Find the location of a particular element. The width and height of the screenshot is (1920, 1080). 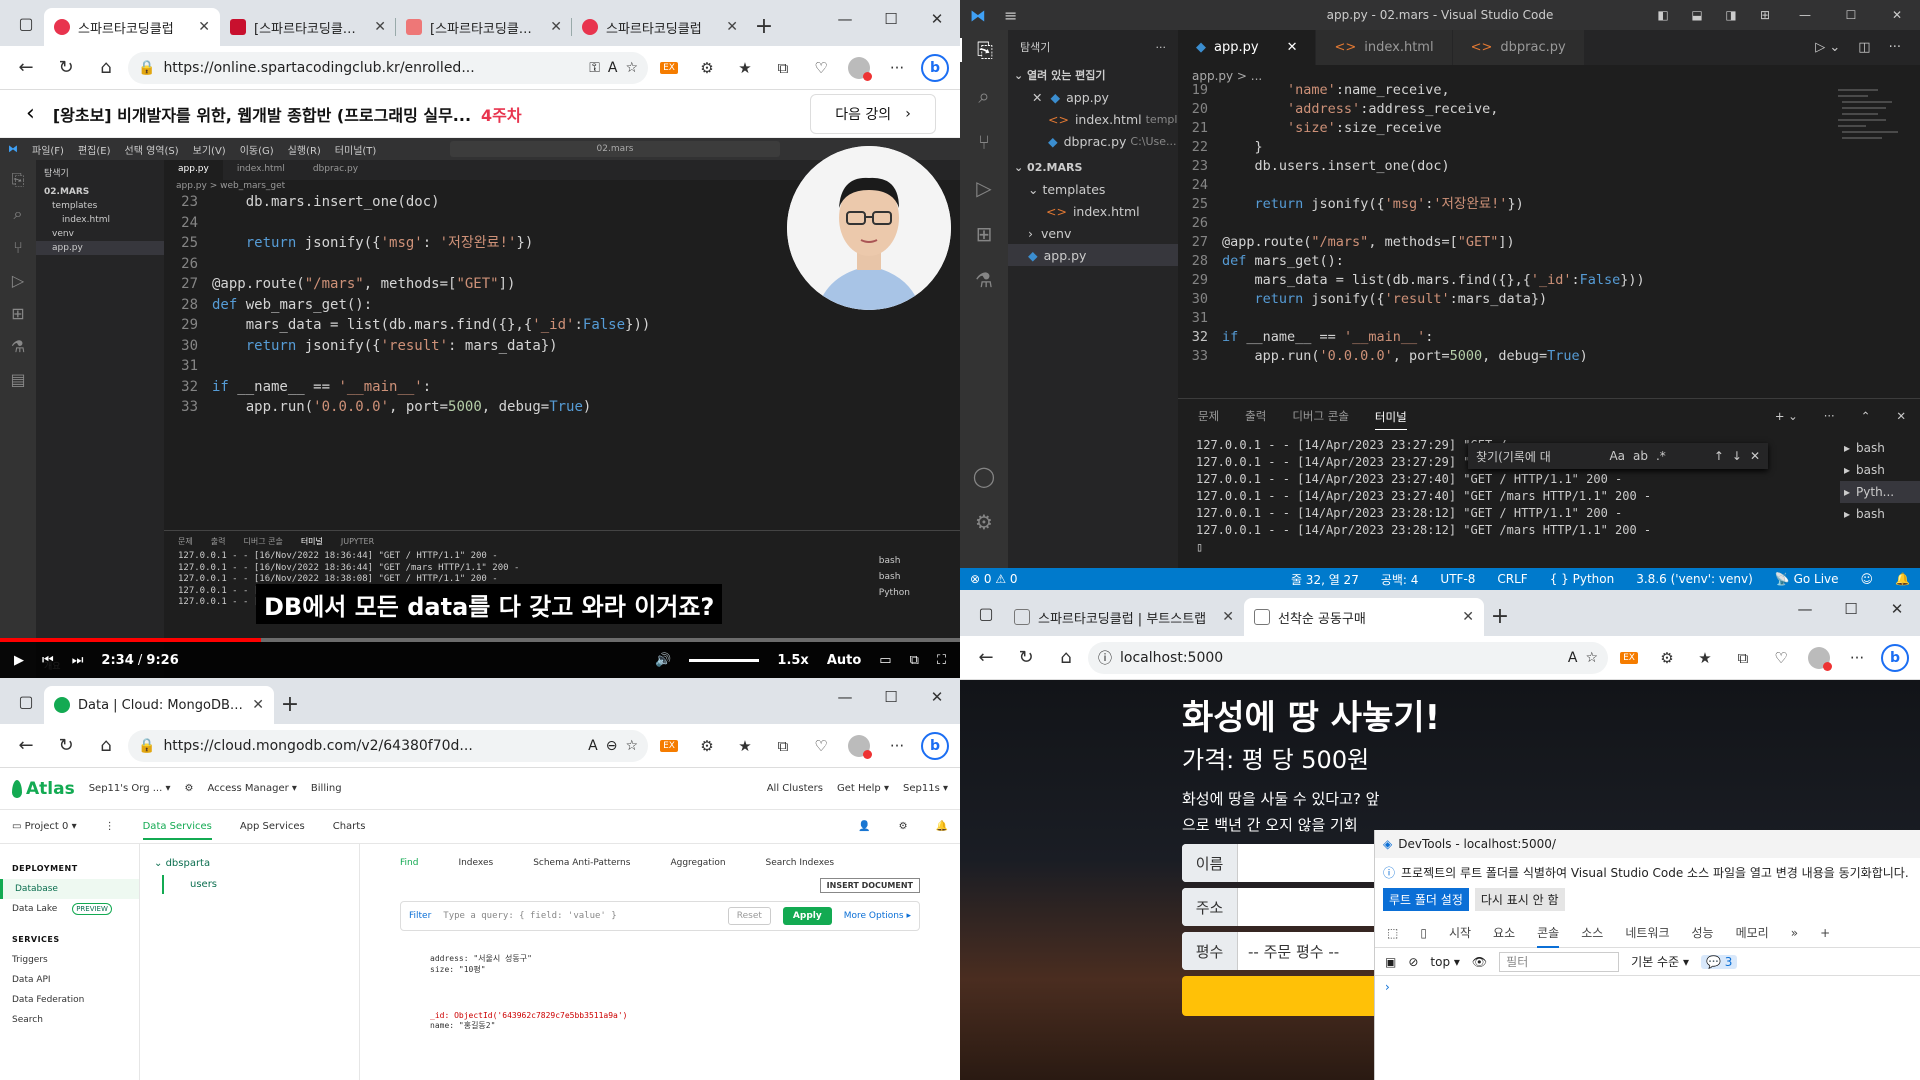

quality-setting: Auto is located at coordinates (844, 660).